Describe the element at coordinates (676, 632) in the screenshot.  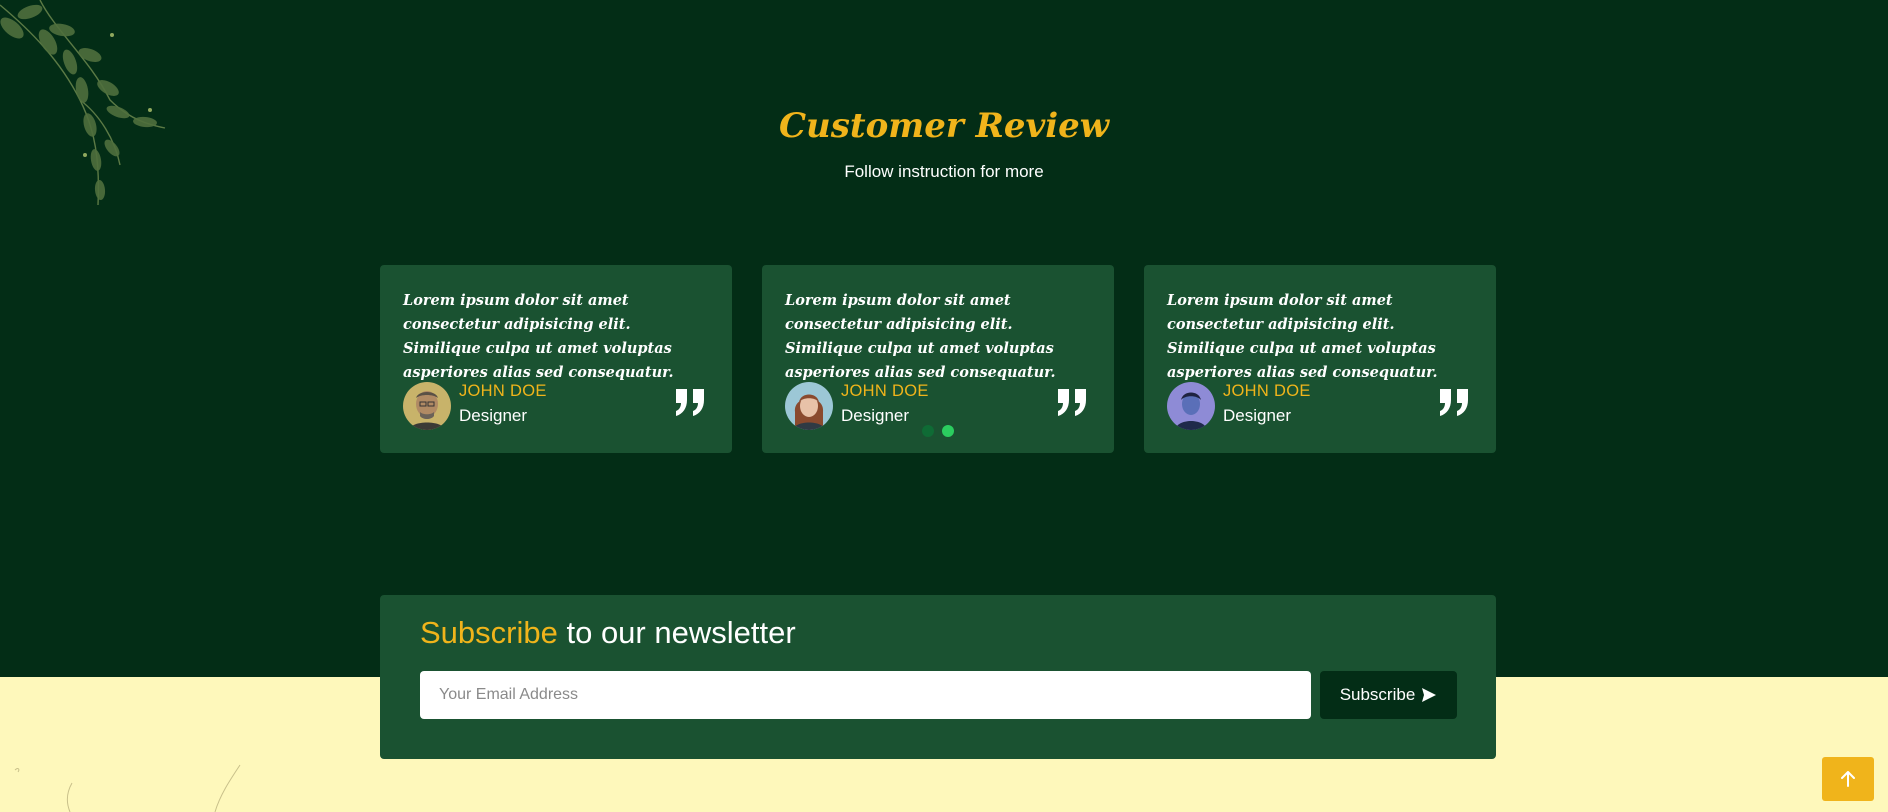
I see `newsletter-title-rest: to our newsletter` at that location.